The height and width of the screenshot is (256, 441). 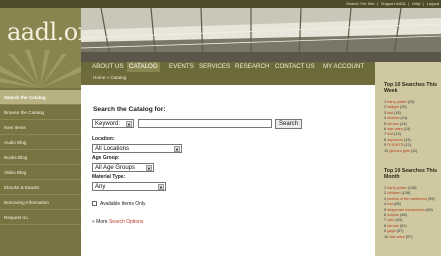 What do you see at coordinates (123, 204) in the screenshot?
I see `available-only-label: Available Items Only` at bounding box center [123, 204].